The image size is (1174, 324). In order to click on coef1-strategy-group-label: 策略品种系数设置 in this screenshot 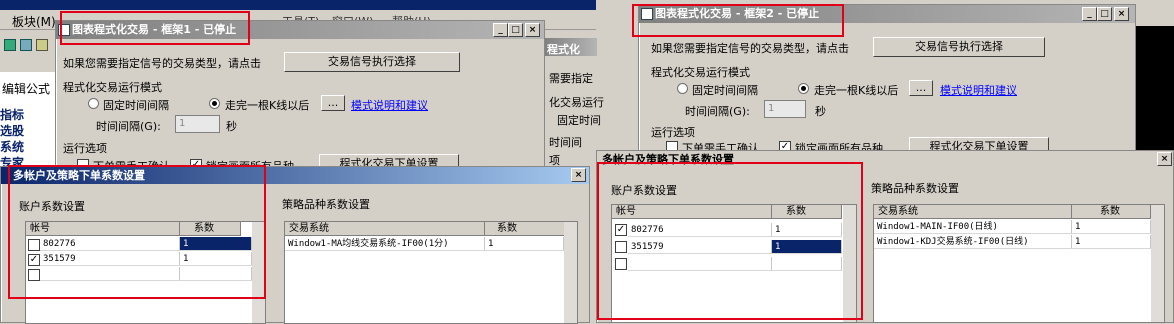, I will do `click(326, 204)`.